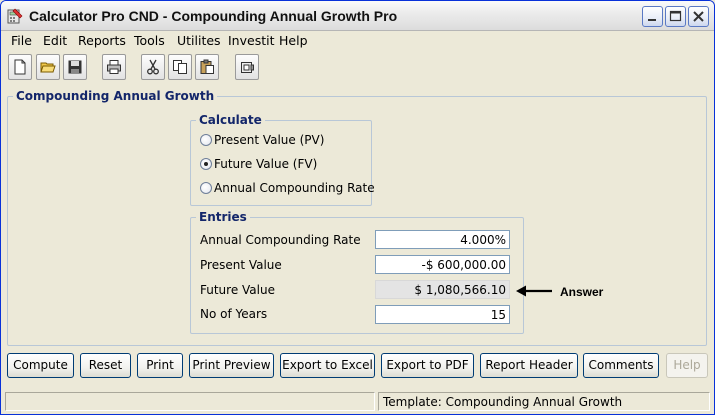  Describe the element at coordinates (652, 20) in the screenshot. I see `minimize-icon` at that location.